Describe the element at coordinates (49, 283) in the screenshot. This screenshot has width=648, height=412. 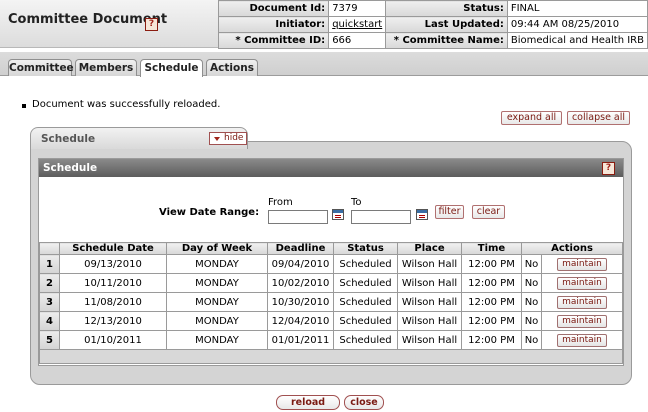
I see `row-number: 2` at that location.